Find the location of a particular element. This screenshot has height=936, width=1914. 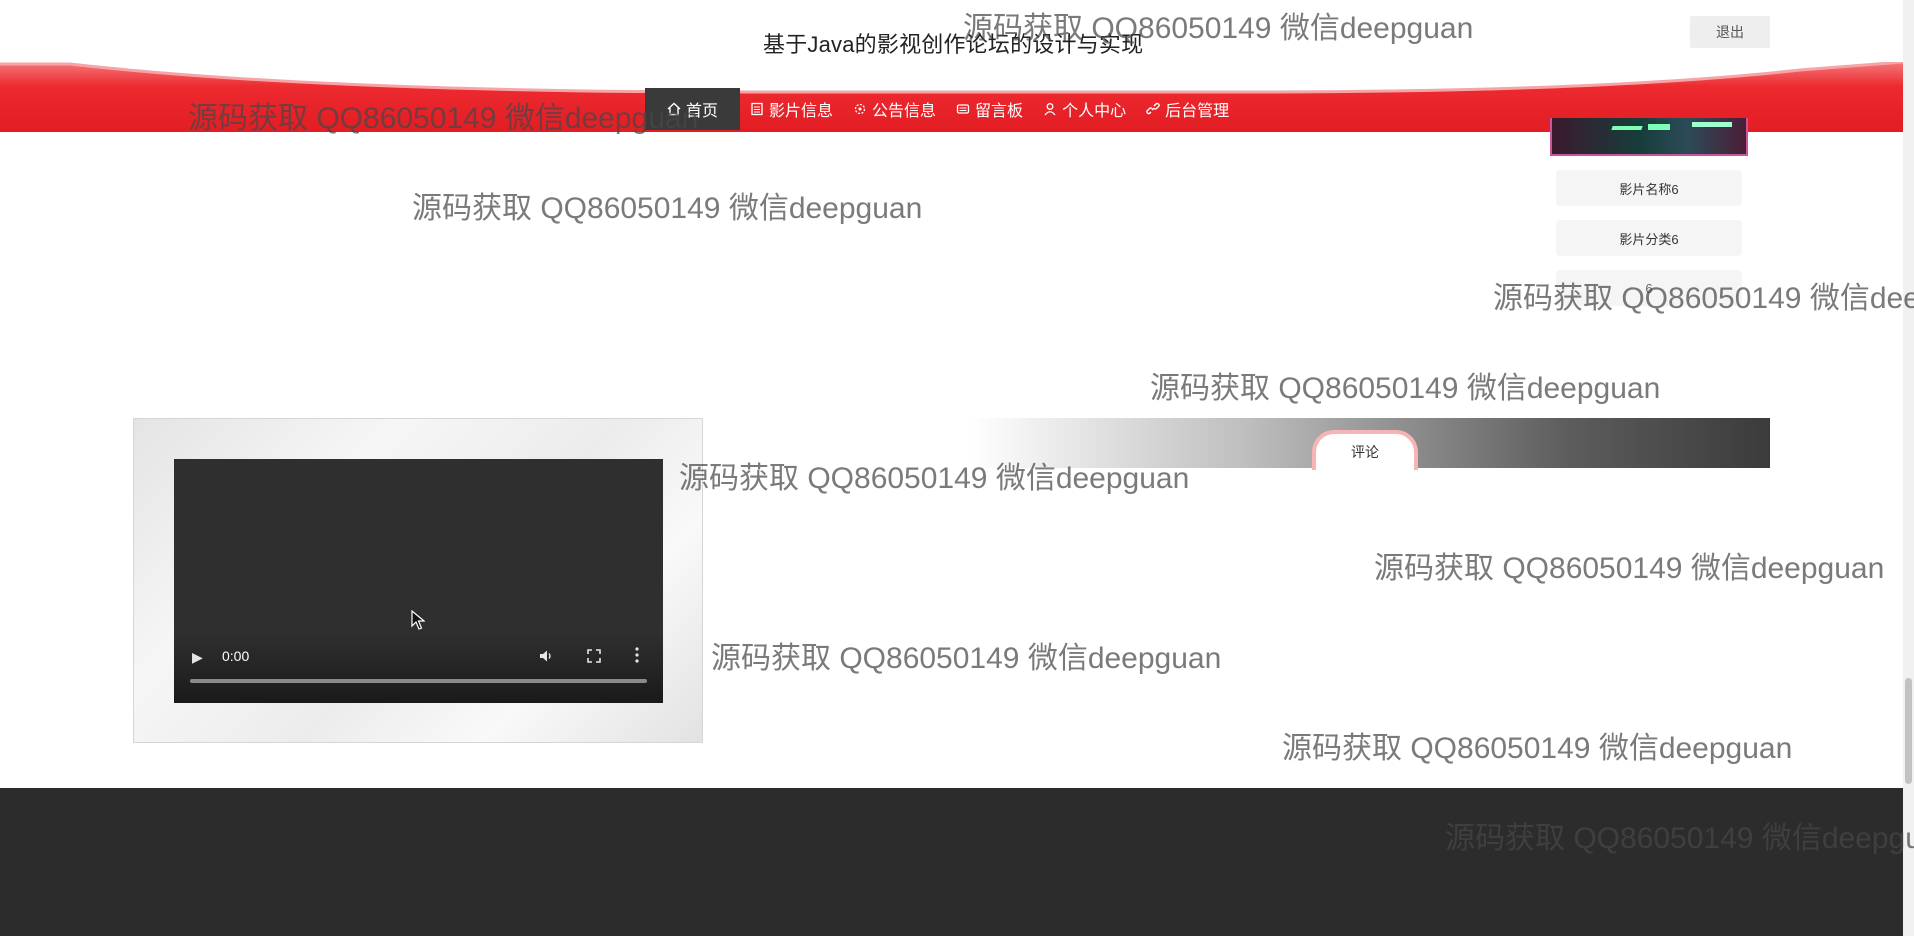

link-icon is located at coordinates (1153, 108).